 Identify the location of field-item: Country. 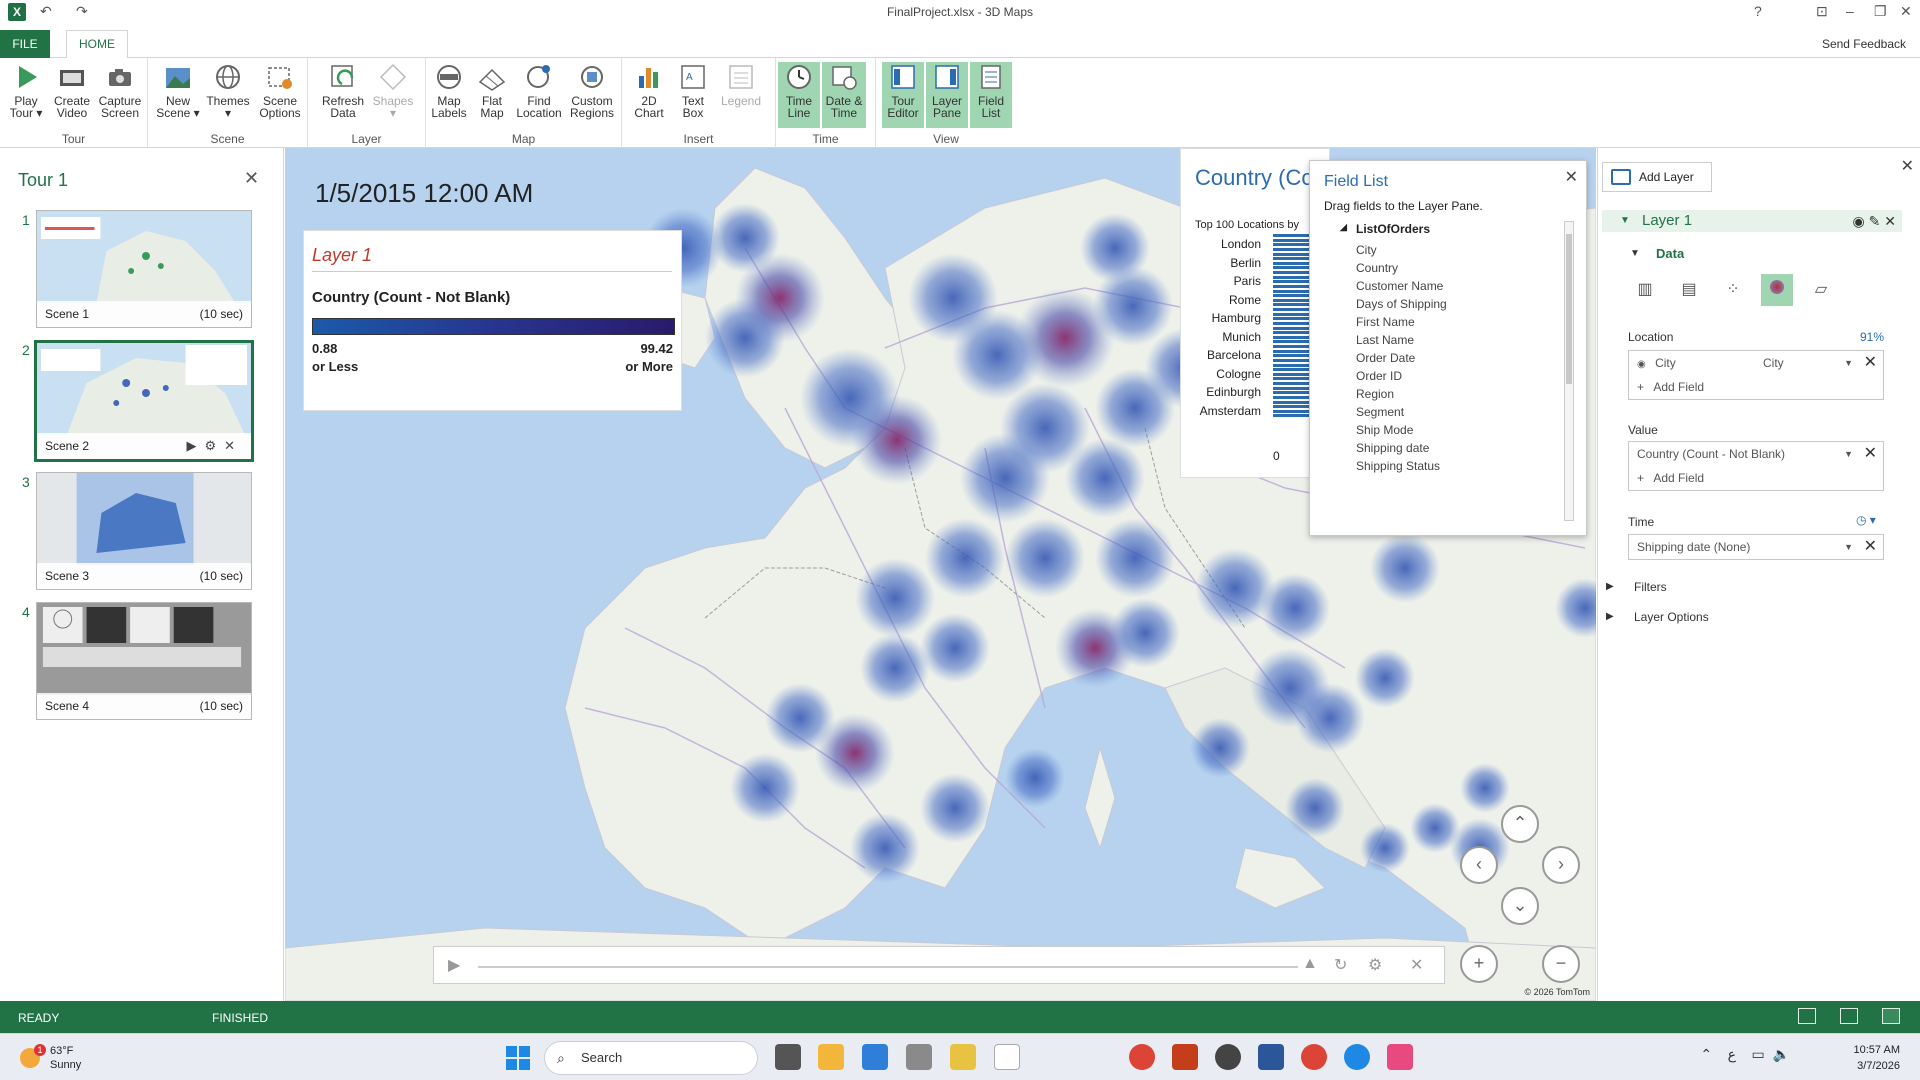
(1377, 268).